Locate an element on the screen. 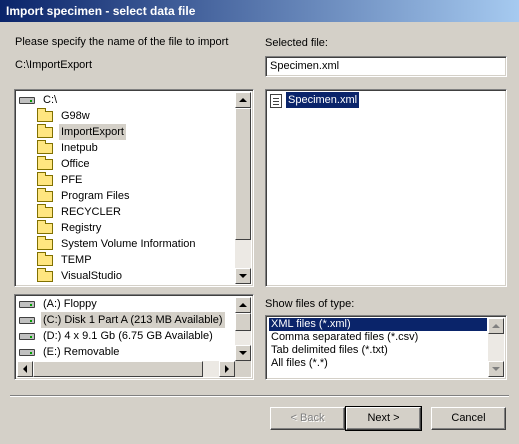 Image resolution: width=519 pixels, height=444 pixels. window-title: Import specimen - select data file is located at coordinates (101, 11).